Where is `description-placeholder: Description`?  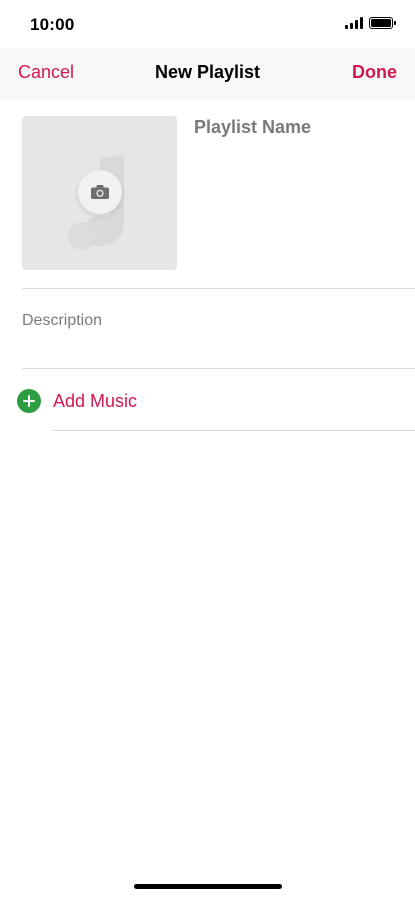 description-placeholder: Description is located at coordinates (62, 320).